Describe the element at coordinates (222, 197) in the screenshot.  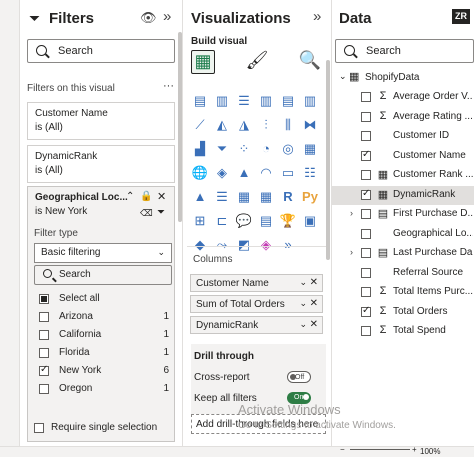
I see `slicer-icon: ☰` at that location.